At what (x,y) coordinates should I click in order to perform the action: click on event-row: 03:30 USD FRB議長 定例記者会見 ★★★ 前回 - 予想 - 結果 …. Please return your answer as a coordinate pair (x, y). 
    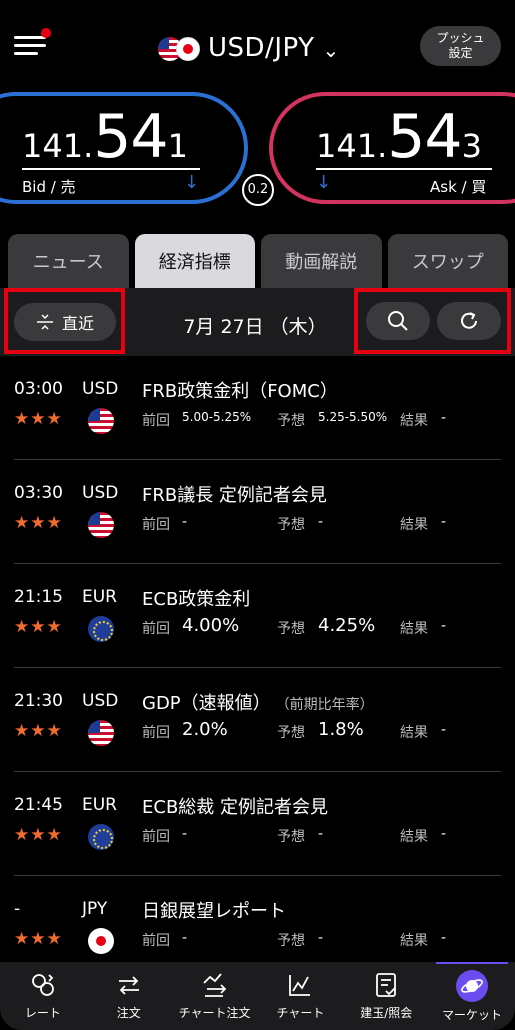
    Looking at the image, I should click on (257, 512).